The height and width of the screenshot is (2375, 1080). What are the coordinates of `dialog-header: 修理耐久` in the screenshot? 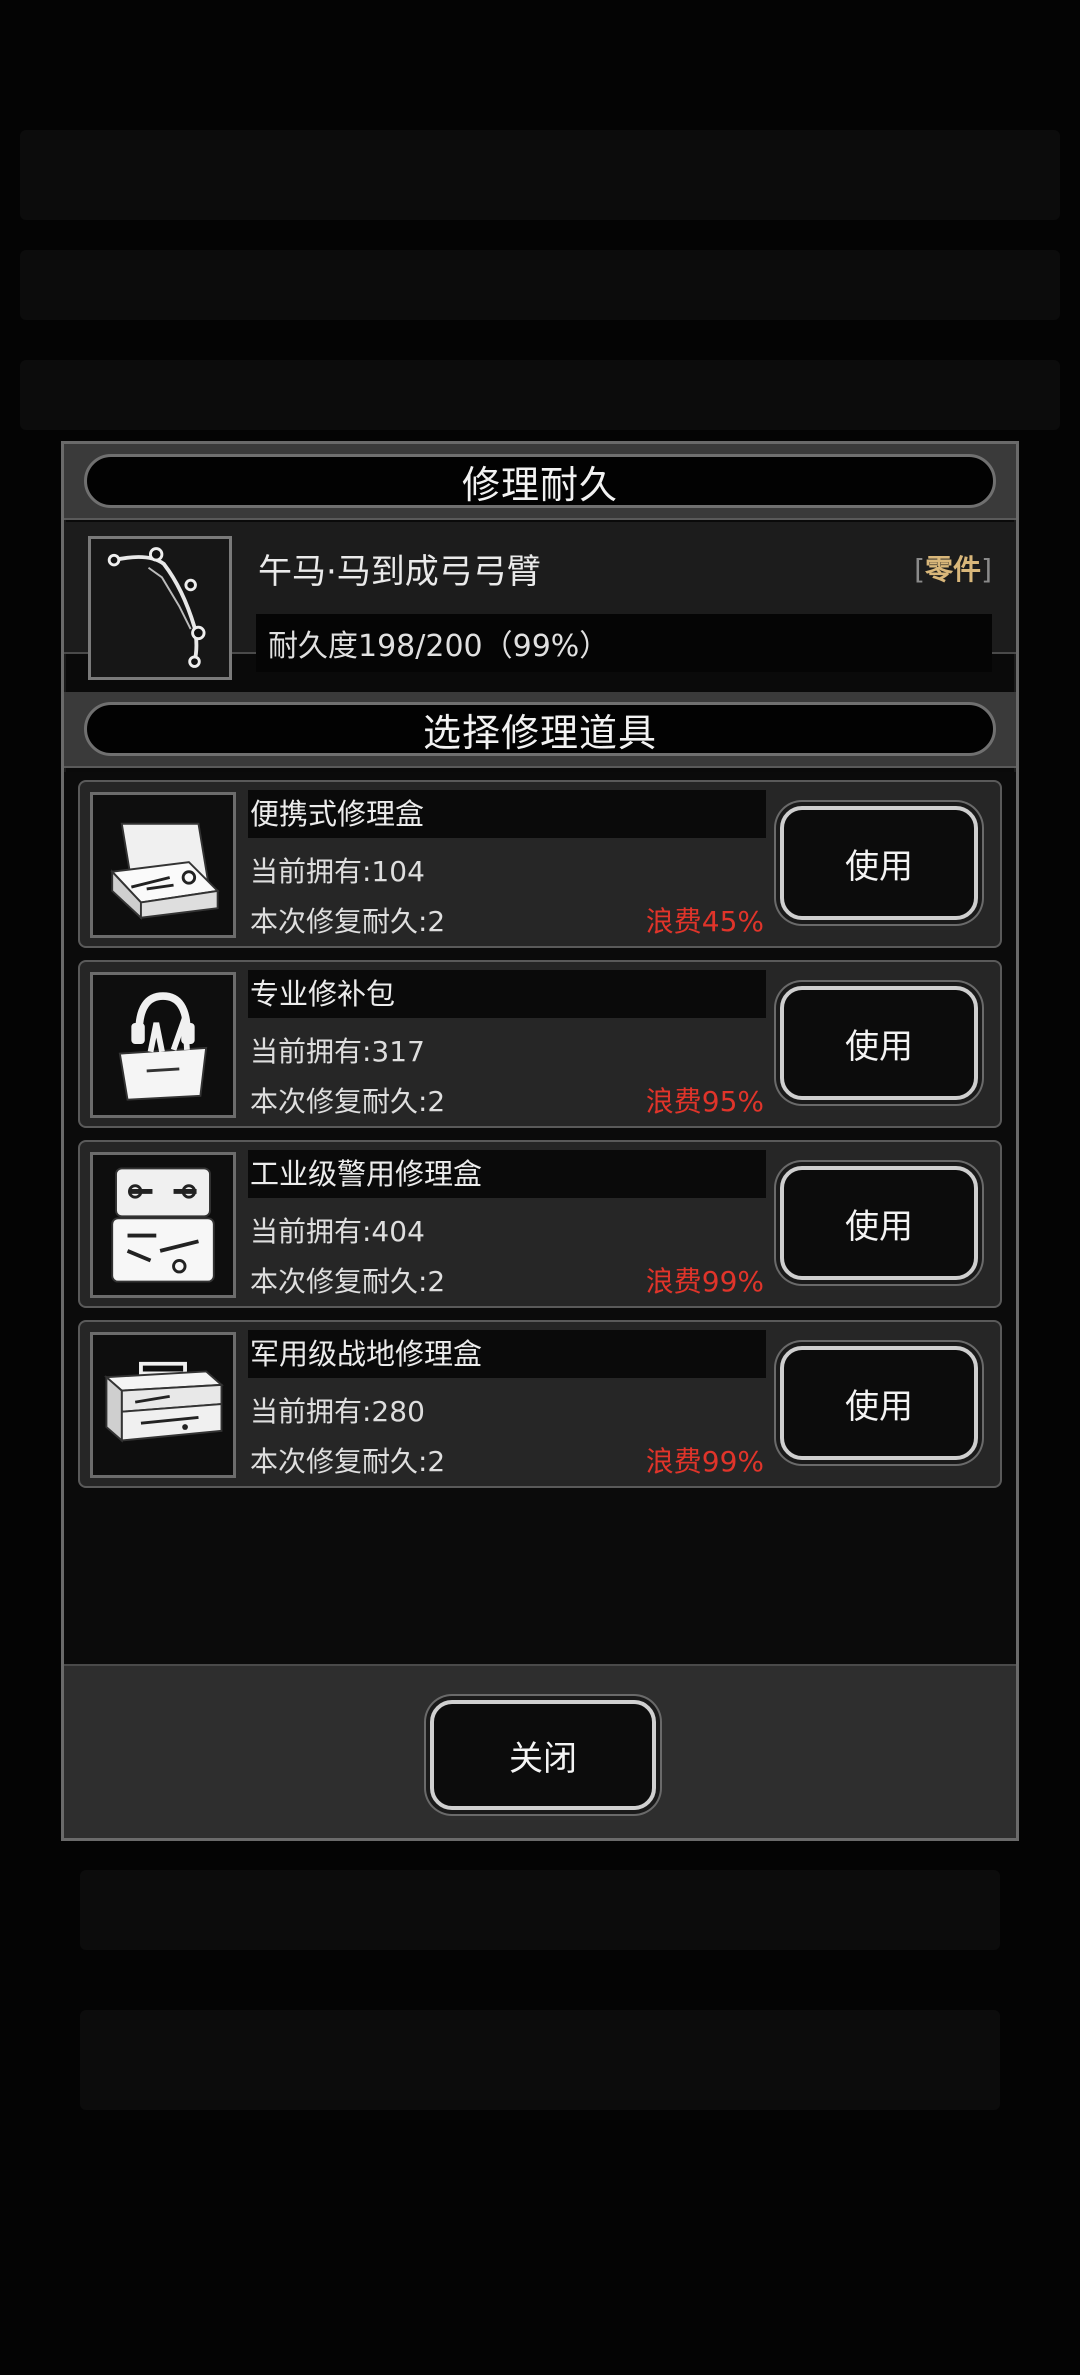 It's located at (540, 482).